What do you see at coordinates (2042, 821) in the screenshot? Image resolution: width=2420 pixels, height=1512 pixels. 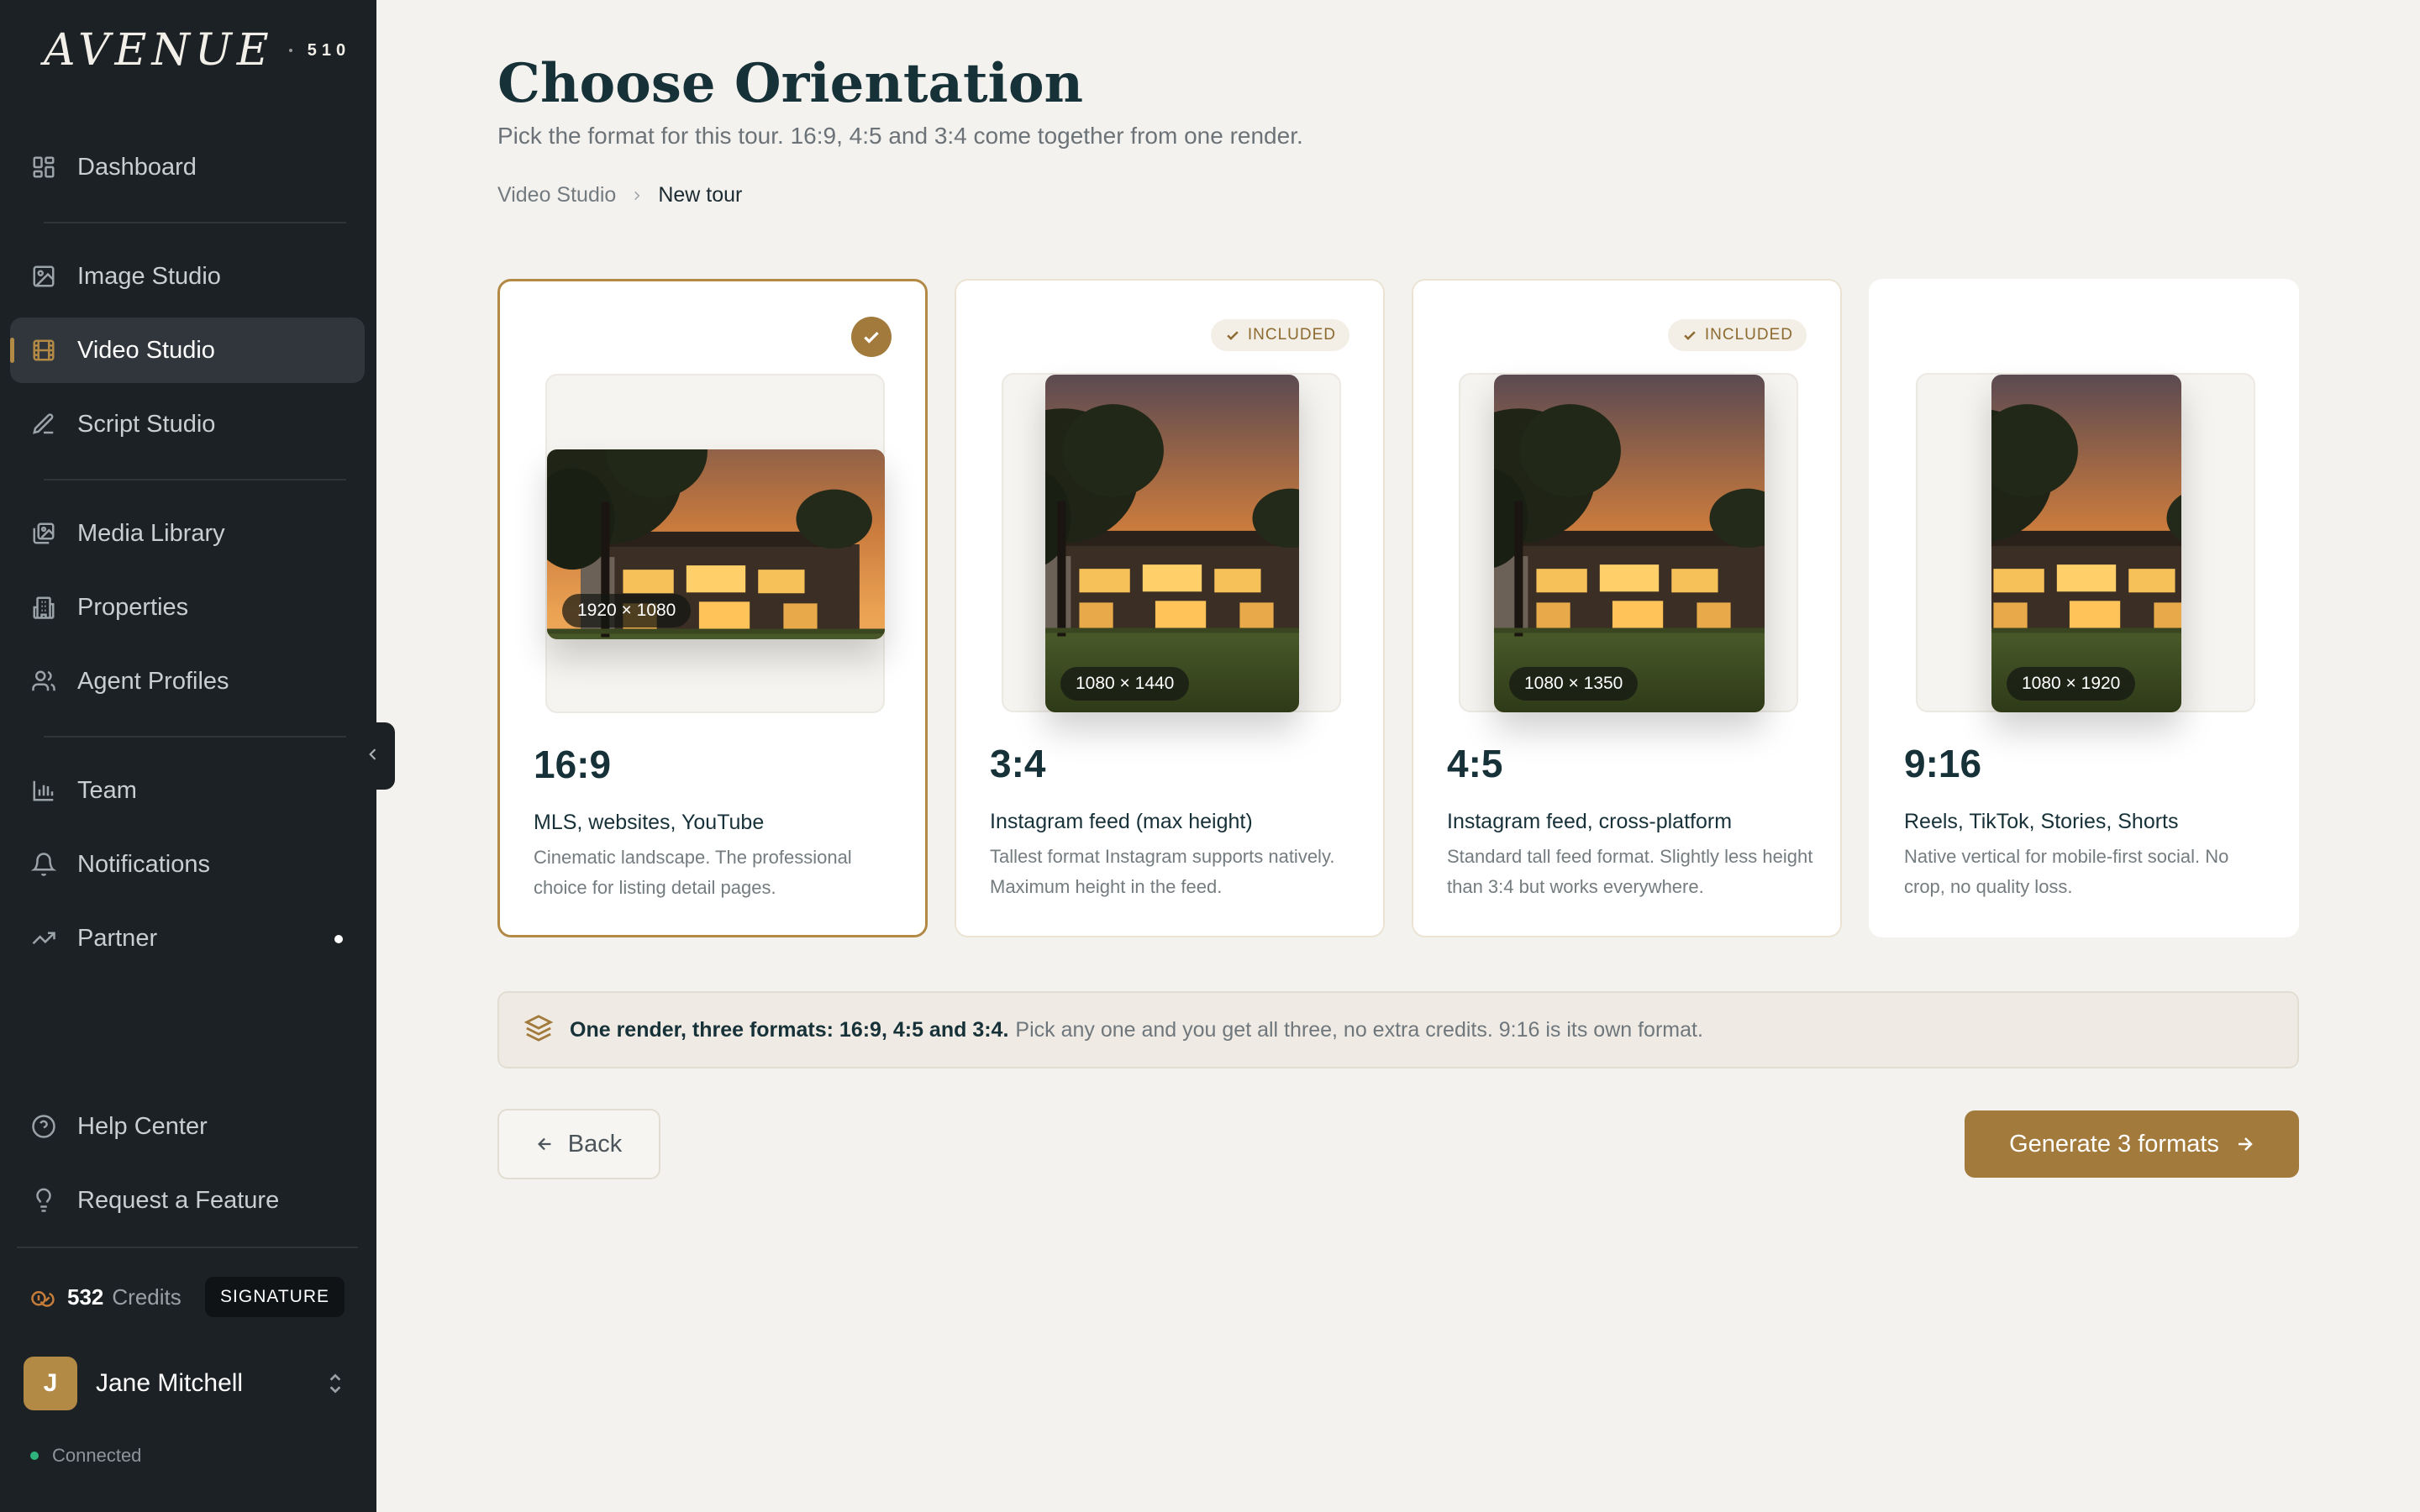 I see `card-title: Reels, TikTok, Stories, Shorts` at bounding box center [2042, 821].